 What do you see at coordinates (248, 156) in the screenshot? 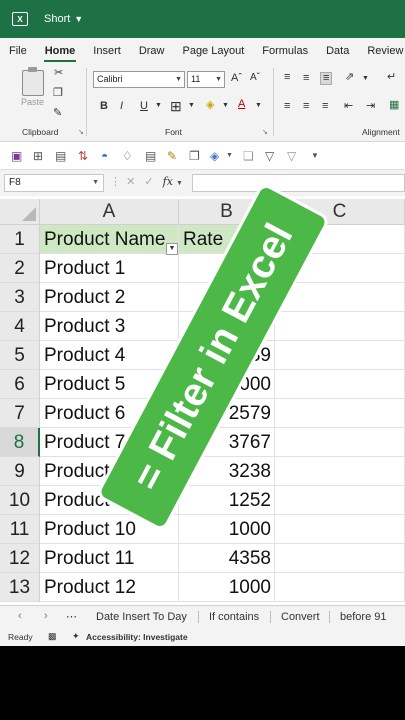
I see `paste-special-icon: ❏` at bounding box center [248, 156].